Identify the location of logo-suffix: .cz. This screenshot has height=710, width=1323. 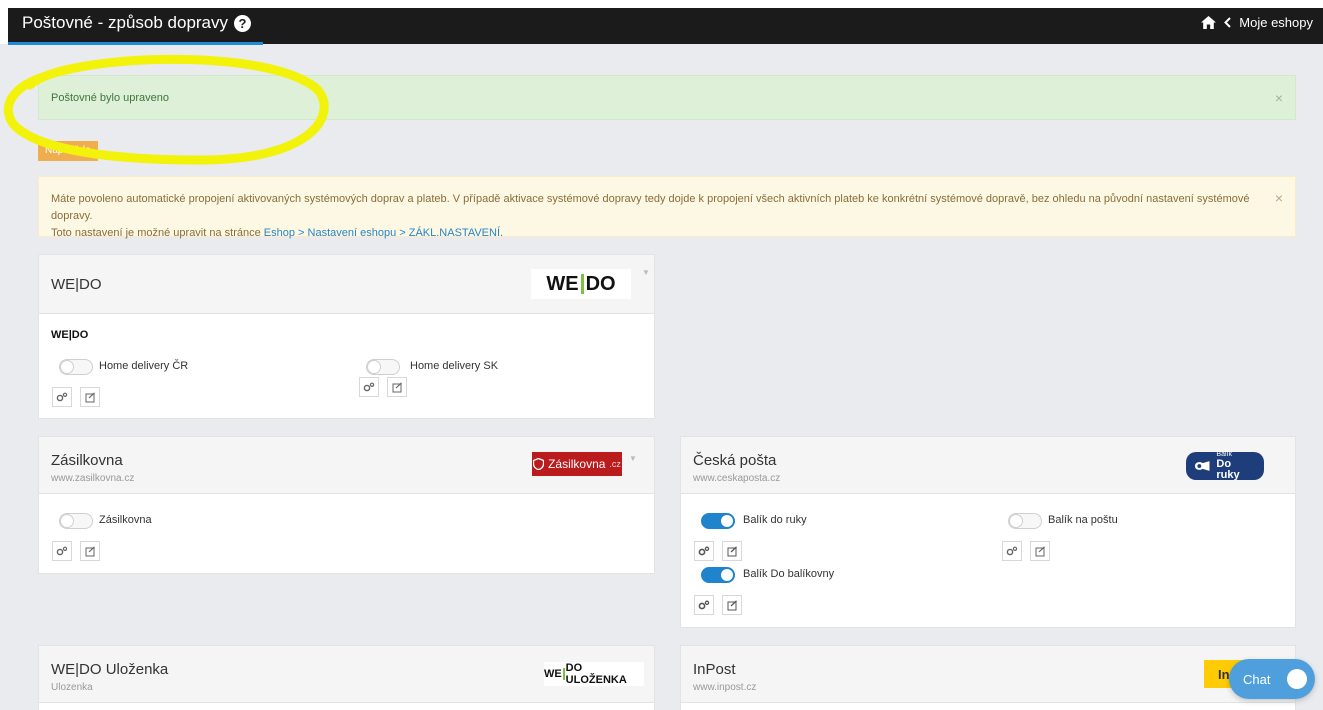
(615, 464).